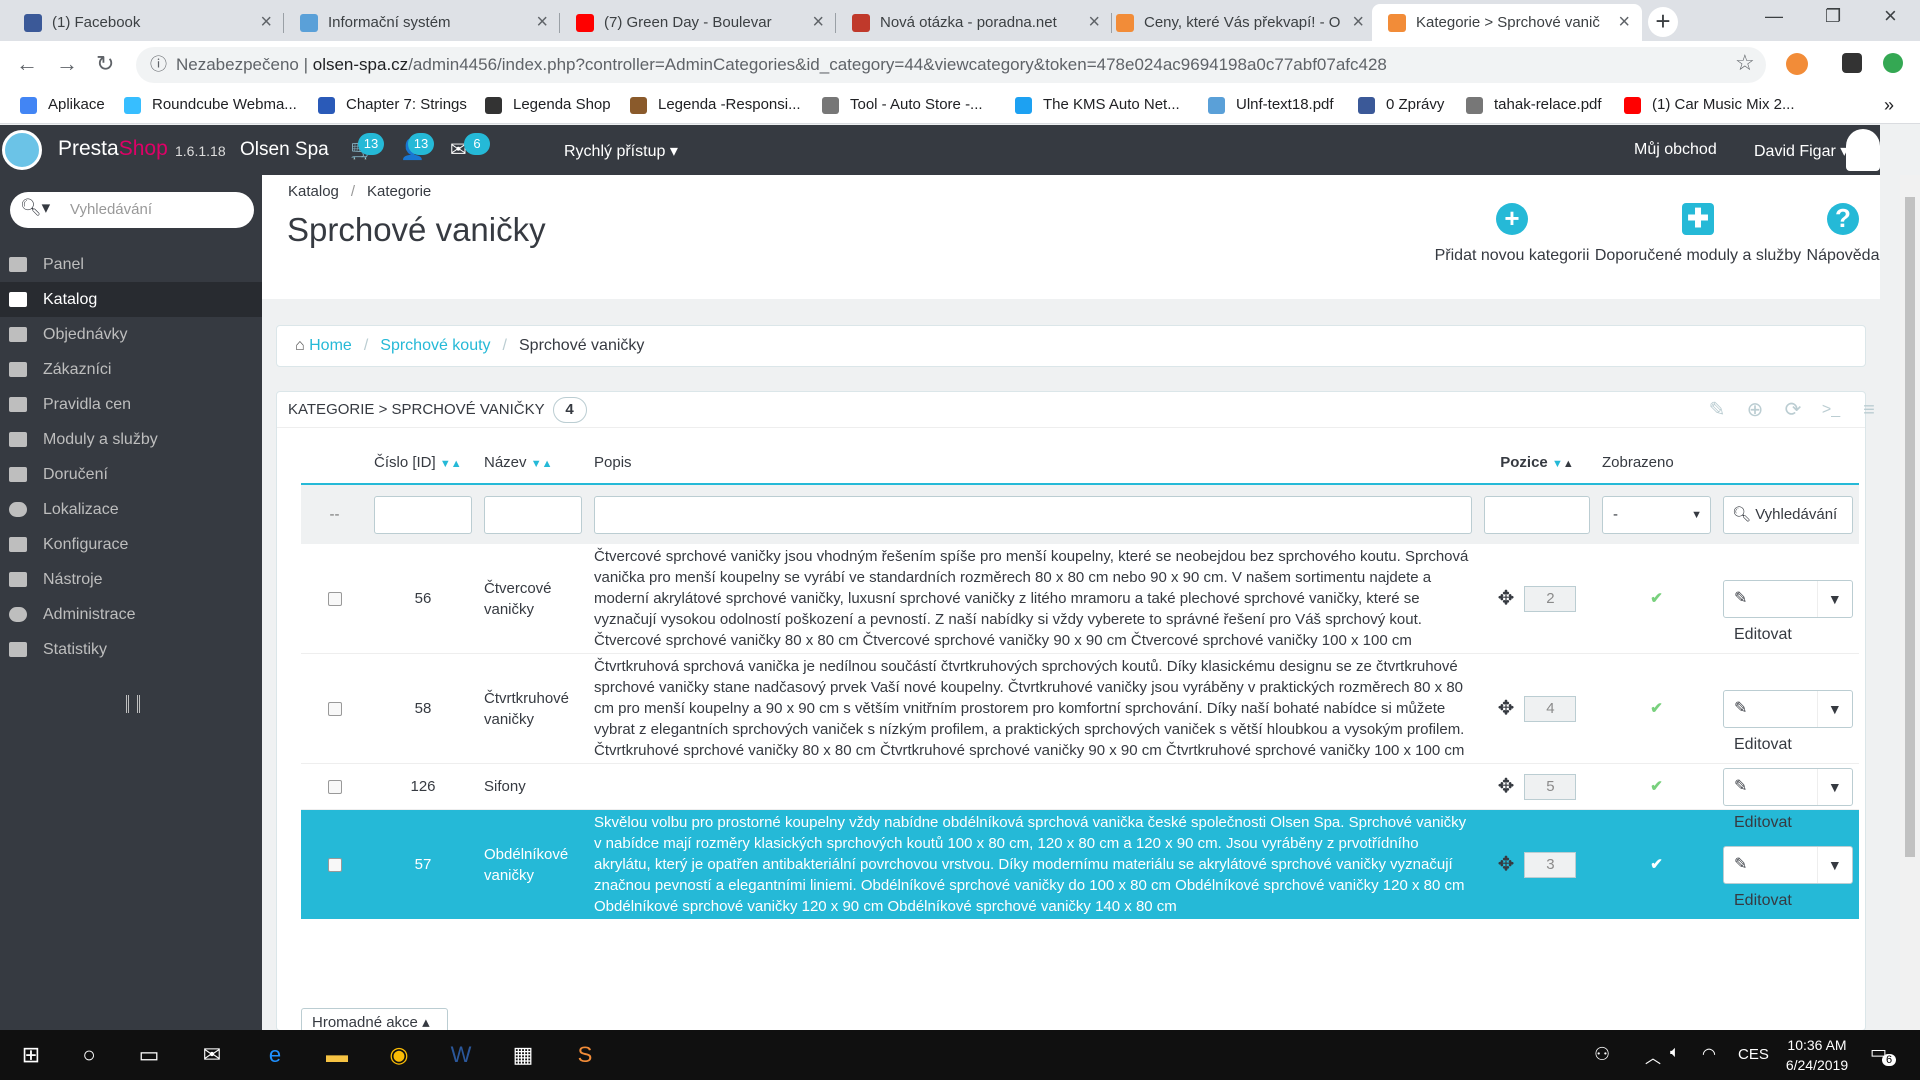 Image resolution: width=1920 pixels, height=1080 pixels. I want to click on sublime-icon: S, so click(585, 1055).